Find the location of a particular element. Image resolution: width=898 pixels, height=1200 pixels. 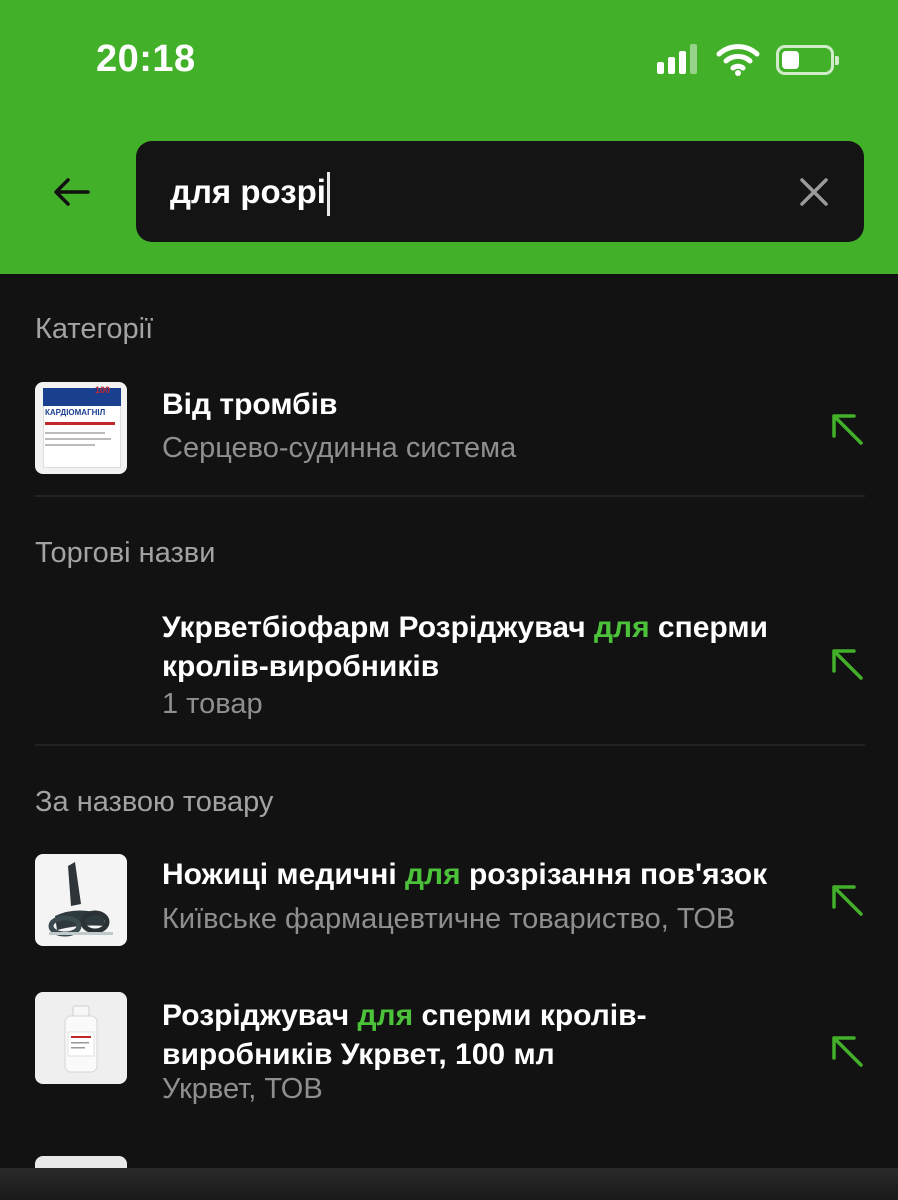

thumb-brand: КАРДІОМАГНІЛ is located at coordinates (75, 412).